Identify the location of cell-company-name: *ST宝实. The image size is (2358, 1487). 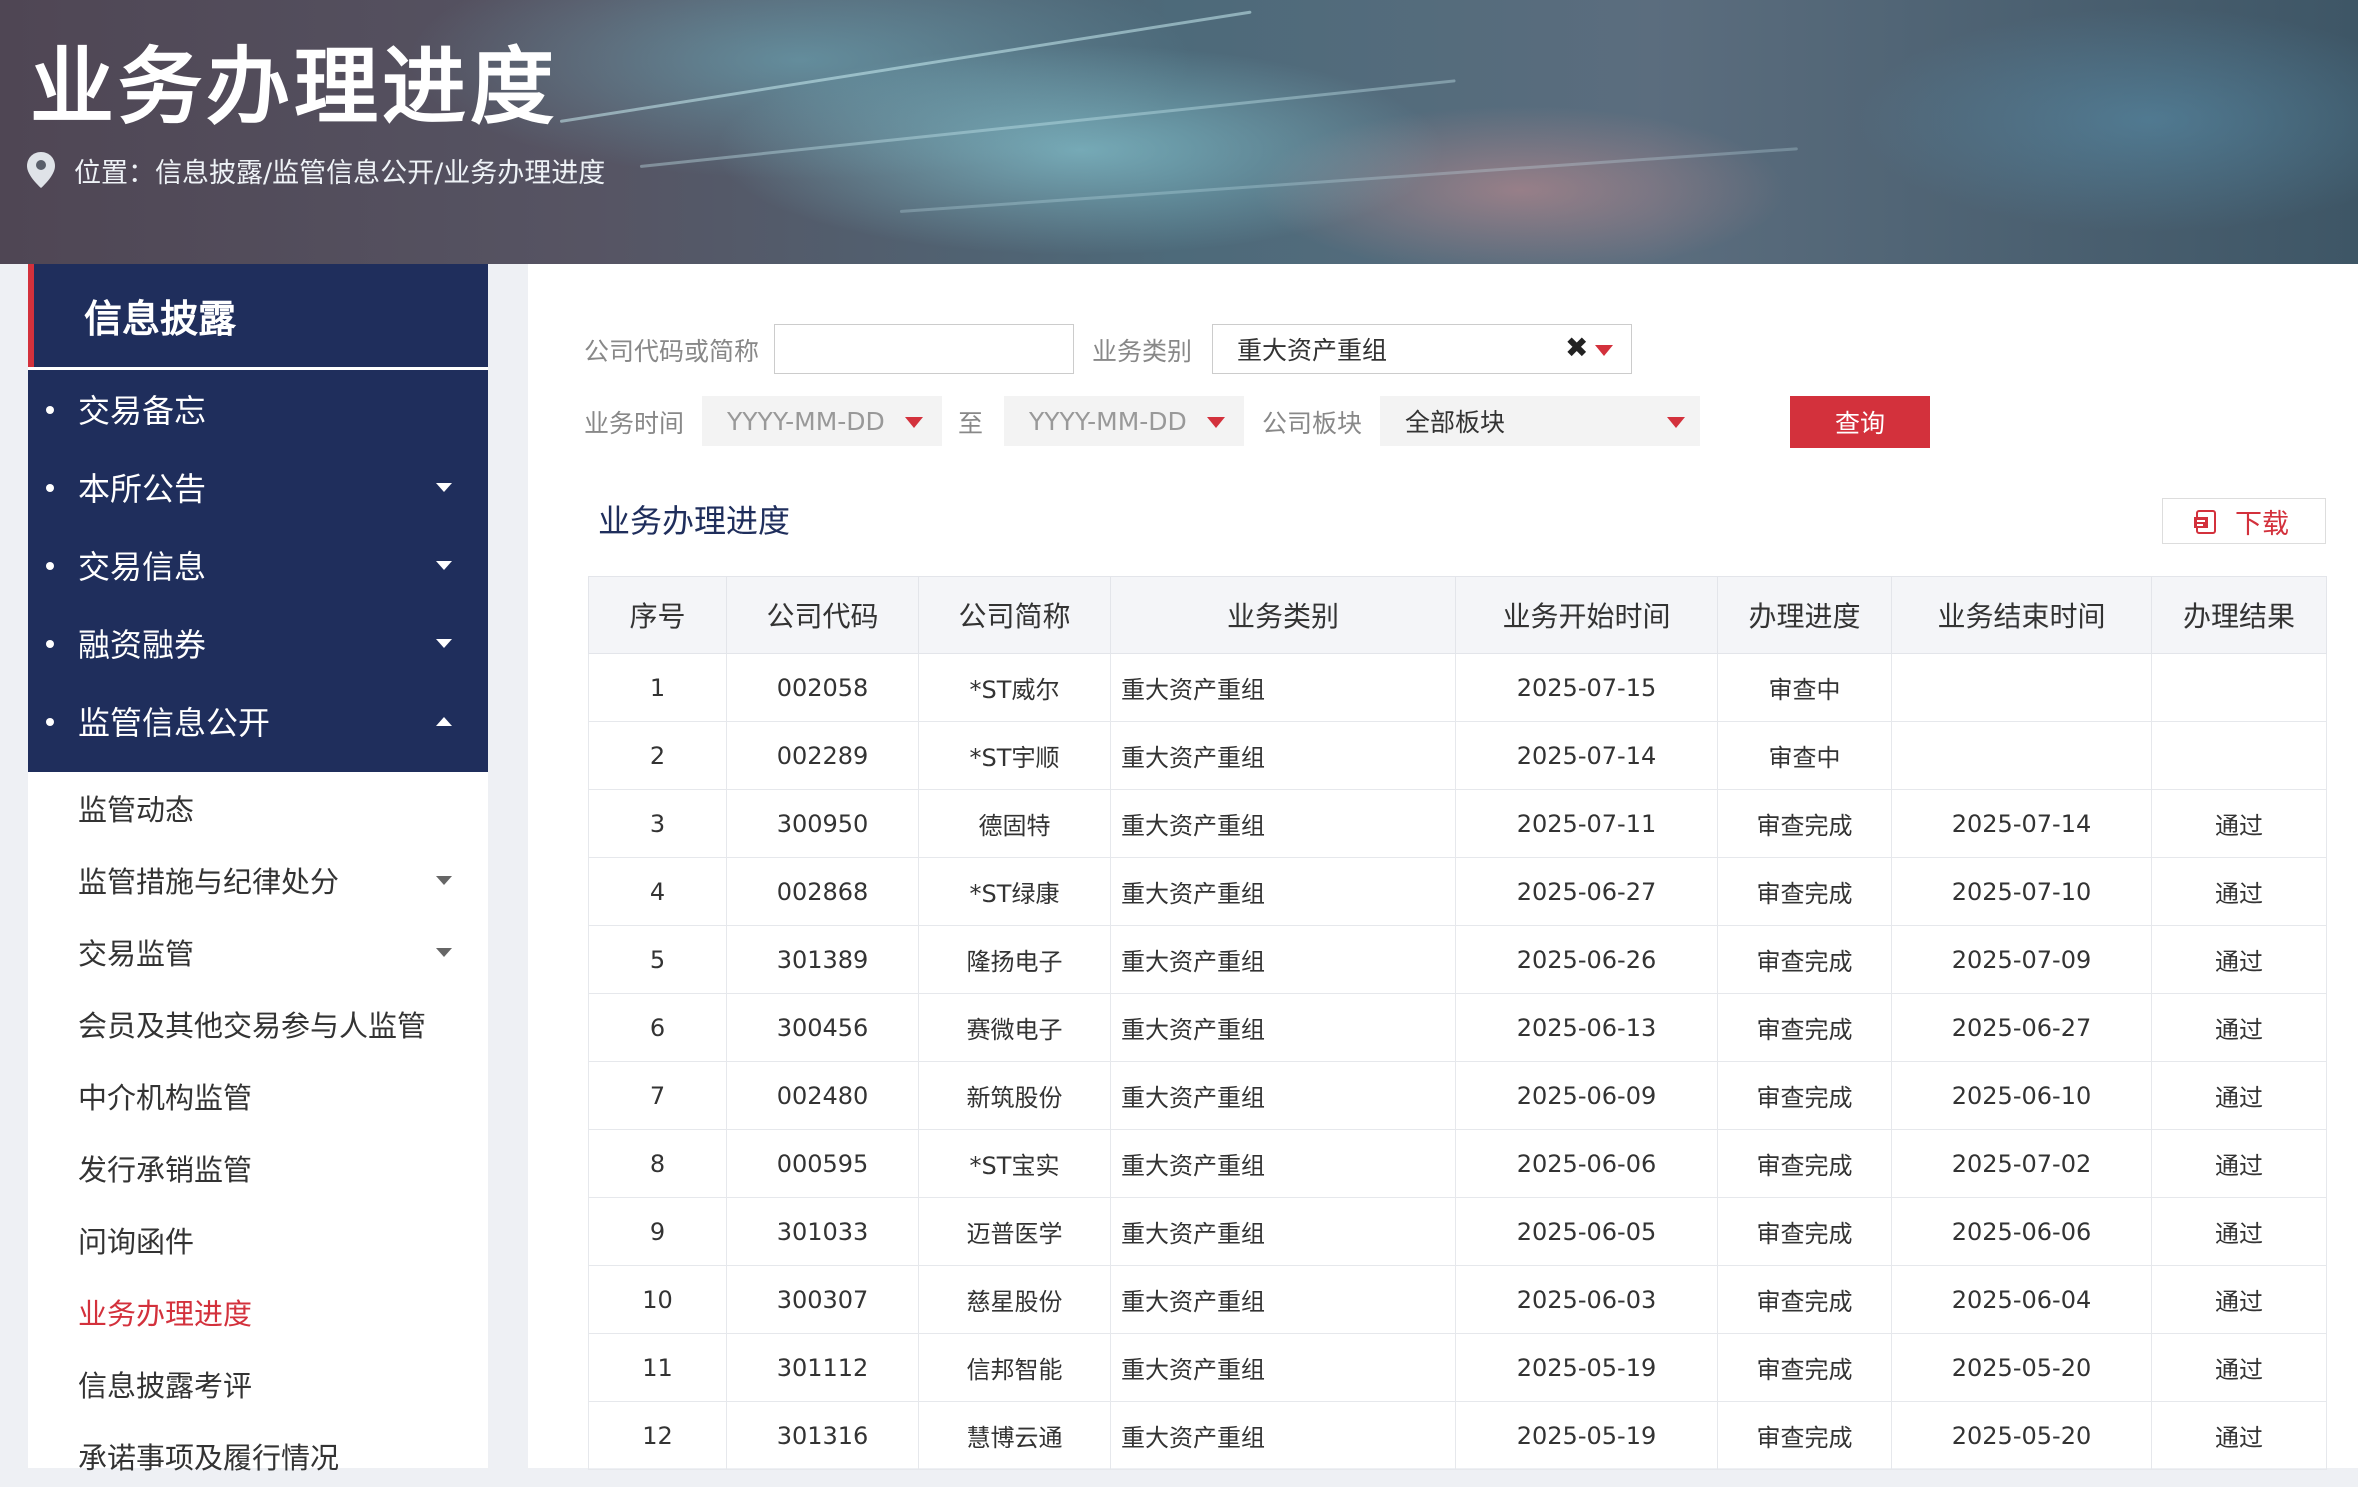
(1014, 1163).